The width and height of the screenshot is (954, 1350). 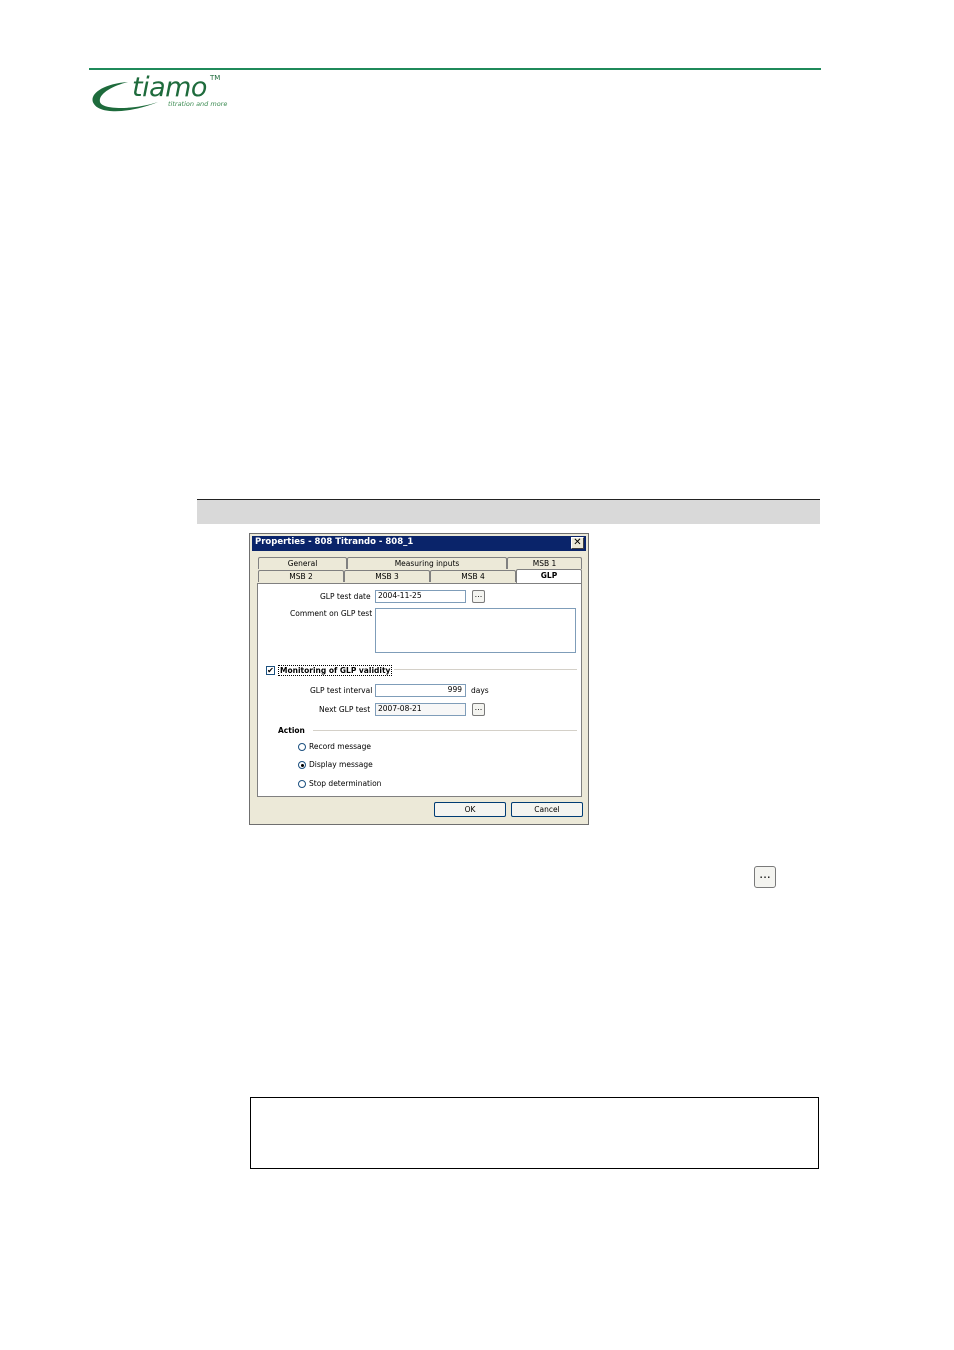 I want to click on radio-stop-determination, so click(x=302, y=784).